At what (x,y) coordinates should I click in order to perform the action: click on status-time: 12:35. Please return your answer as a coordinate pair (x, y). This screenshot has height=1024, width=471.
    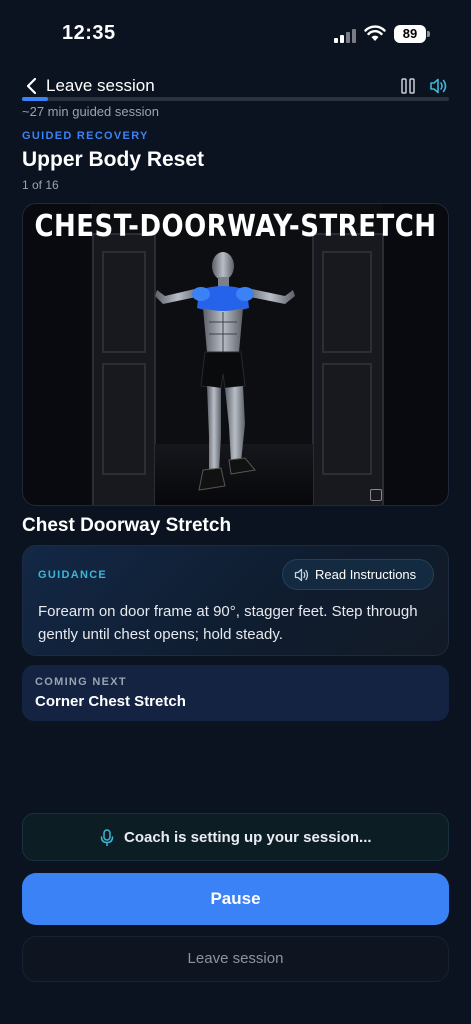
    Looking at the image, I should click on (89, 33).